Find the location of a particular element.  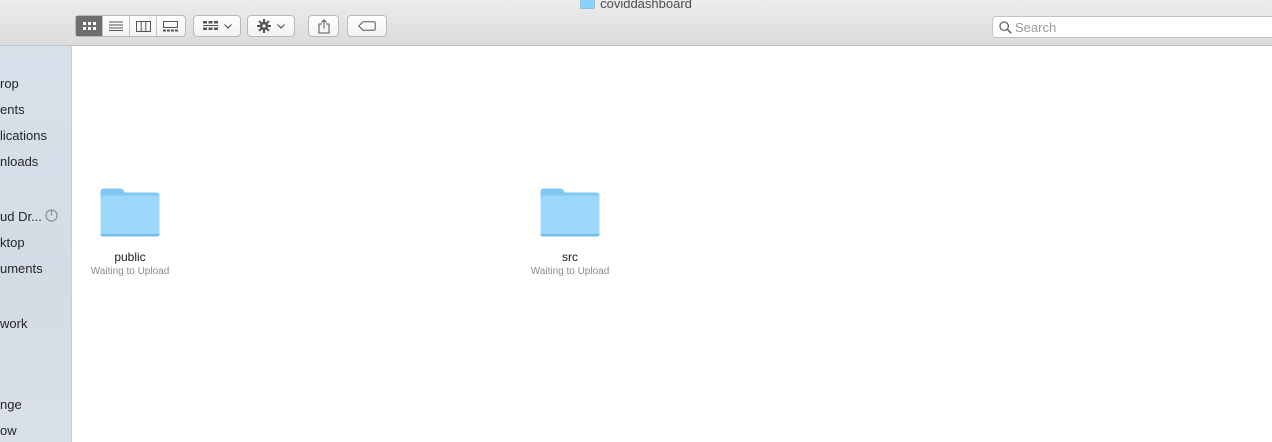

folder-item: public Waiting to Upload is located at coordinates (130, 232).